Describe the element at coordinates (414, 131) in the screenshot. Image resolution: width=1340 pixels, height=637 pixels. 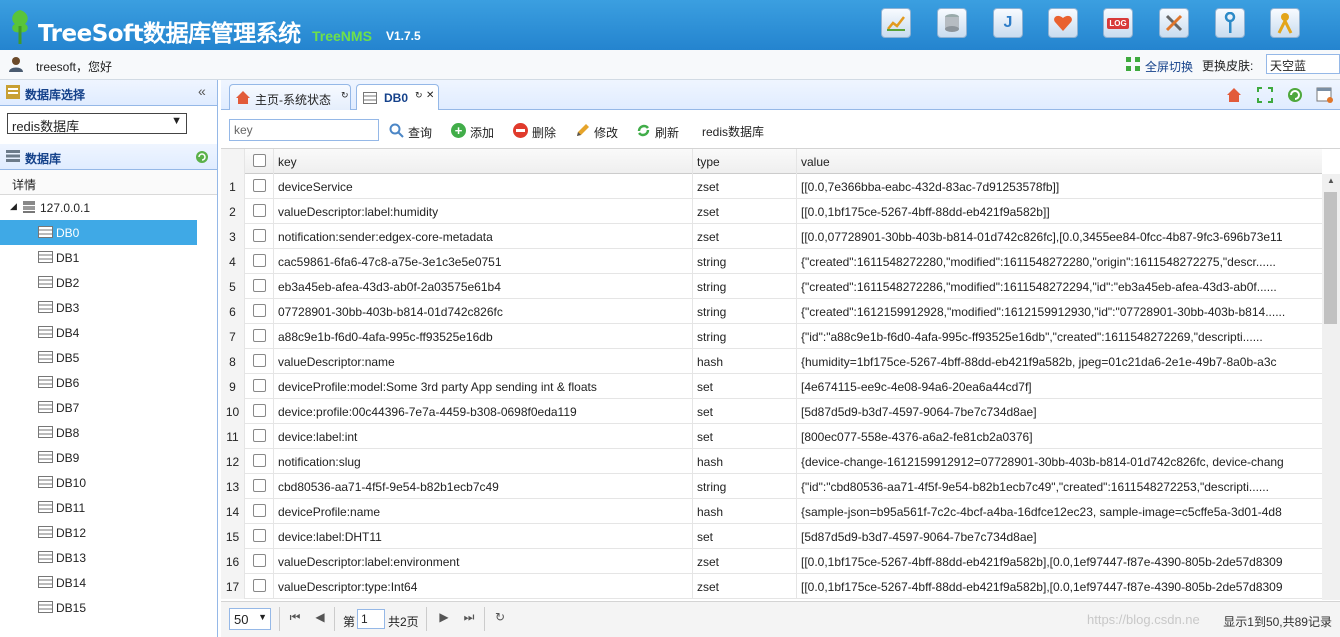
I see `query-button: 查询` at that location.